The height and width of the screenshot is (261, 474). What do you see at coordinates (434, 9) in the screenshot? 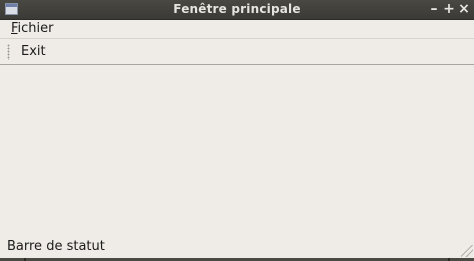
I see `minimize-icon: –` at bounding box center [434, 9].